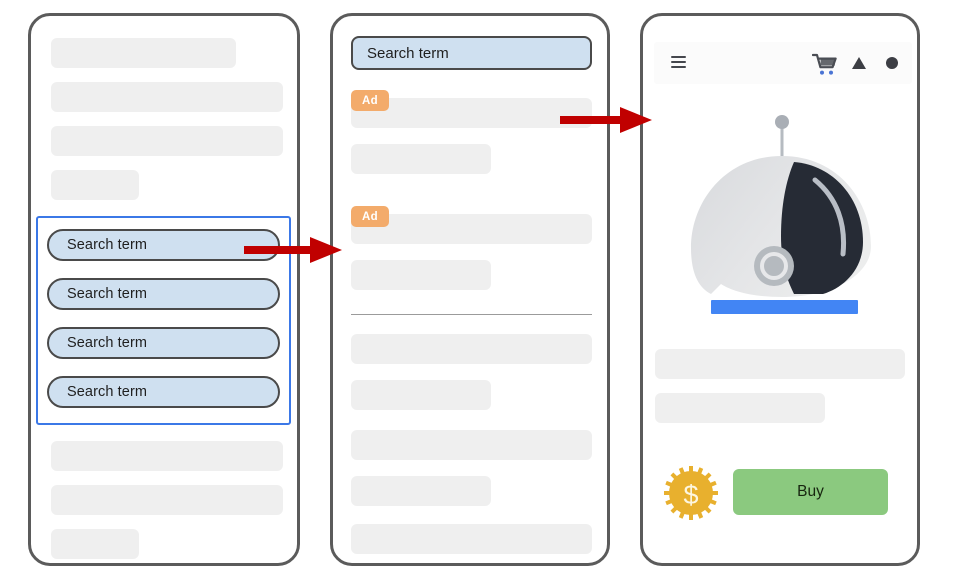  I want to click on arrow-suggestions-to-results, so click(293, 250).